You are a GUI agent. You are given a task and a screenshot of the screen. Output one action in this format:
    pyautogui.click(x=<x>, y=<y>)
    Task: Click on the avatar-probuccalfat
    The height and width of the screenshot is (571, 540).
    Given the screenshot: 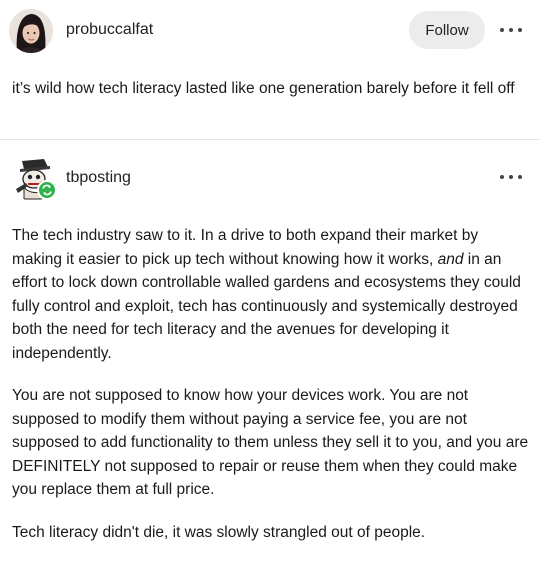 What is the action you would take?
    pyautogui.click(x=31, y=31)
    